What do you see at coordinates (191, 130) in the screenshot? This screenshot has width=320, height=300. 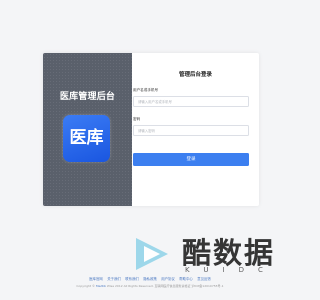 I see `password-input: 请输入密码` at bounding box center [191, 130].